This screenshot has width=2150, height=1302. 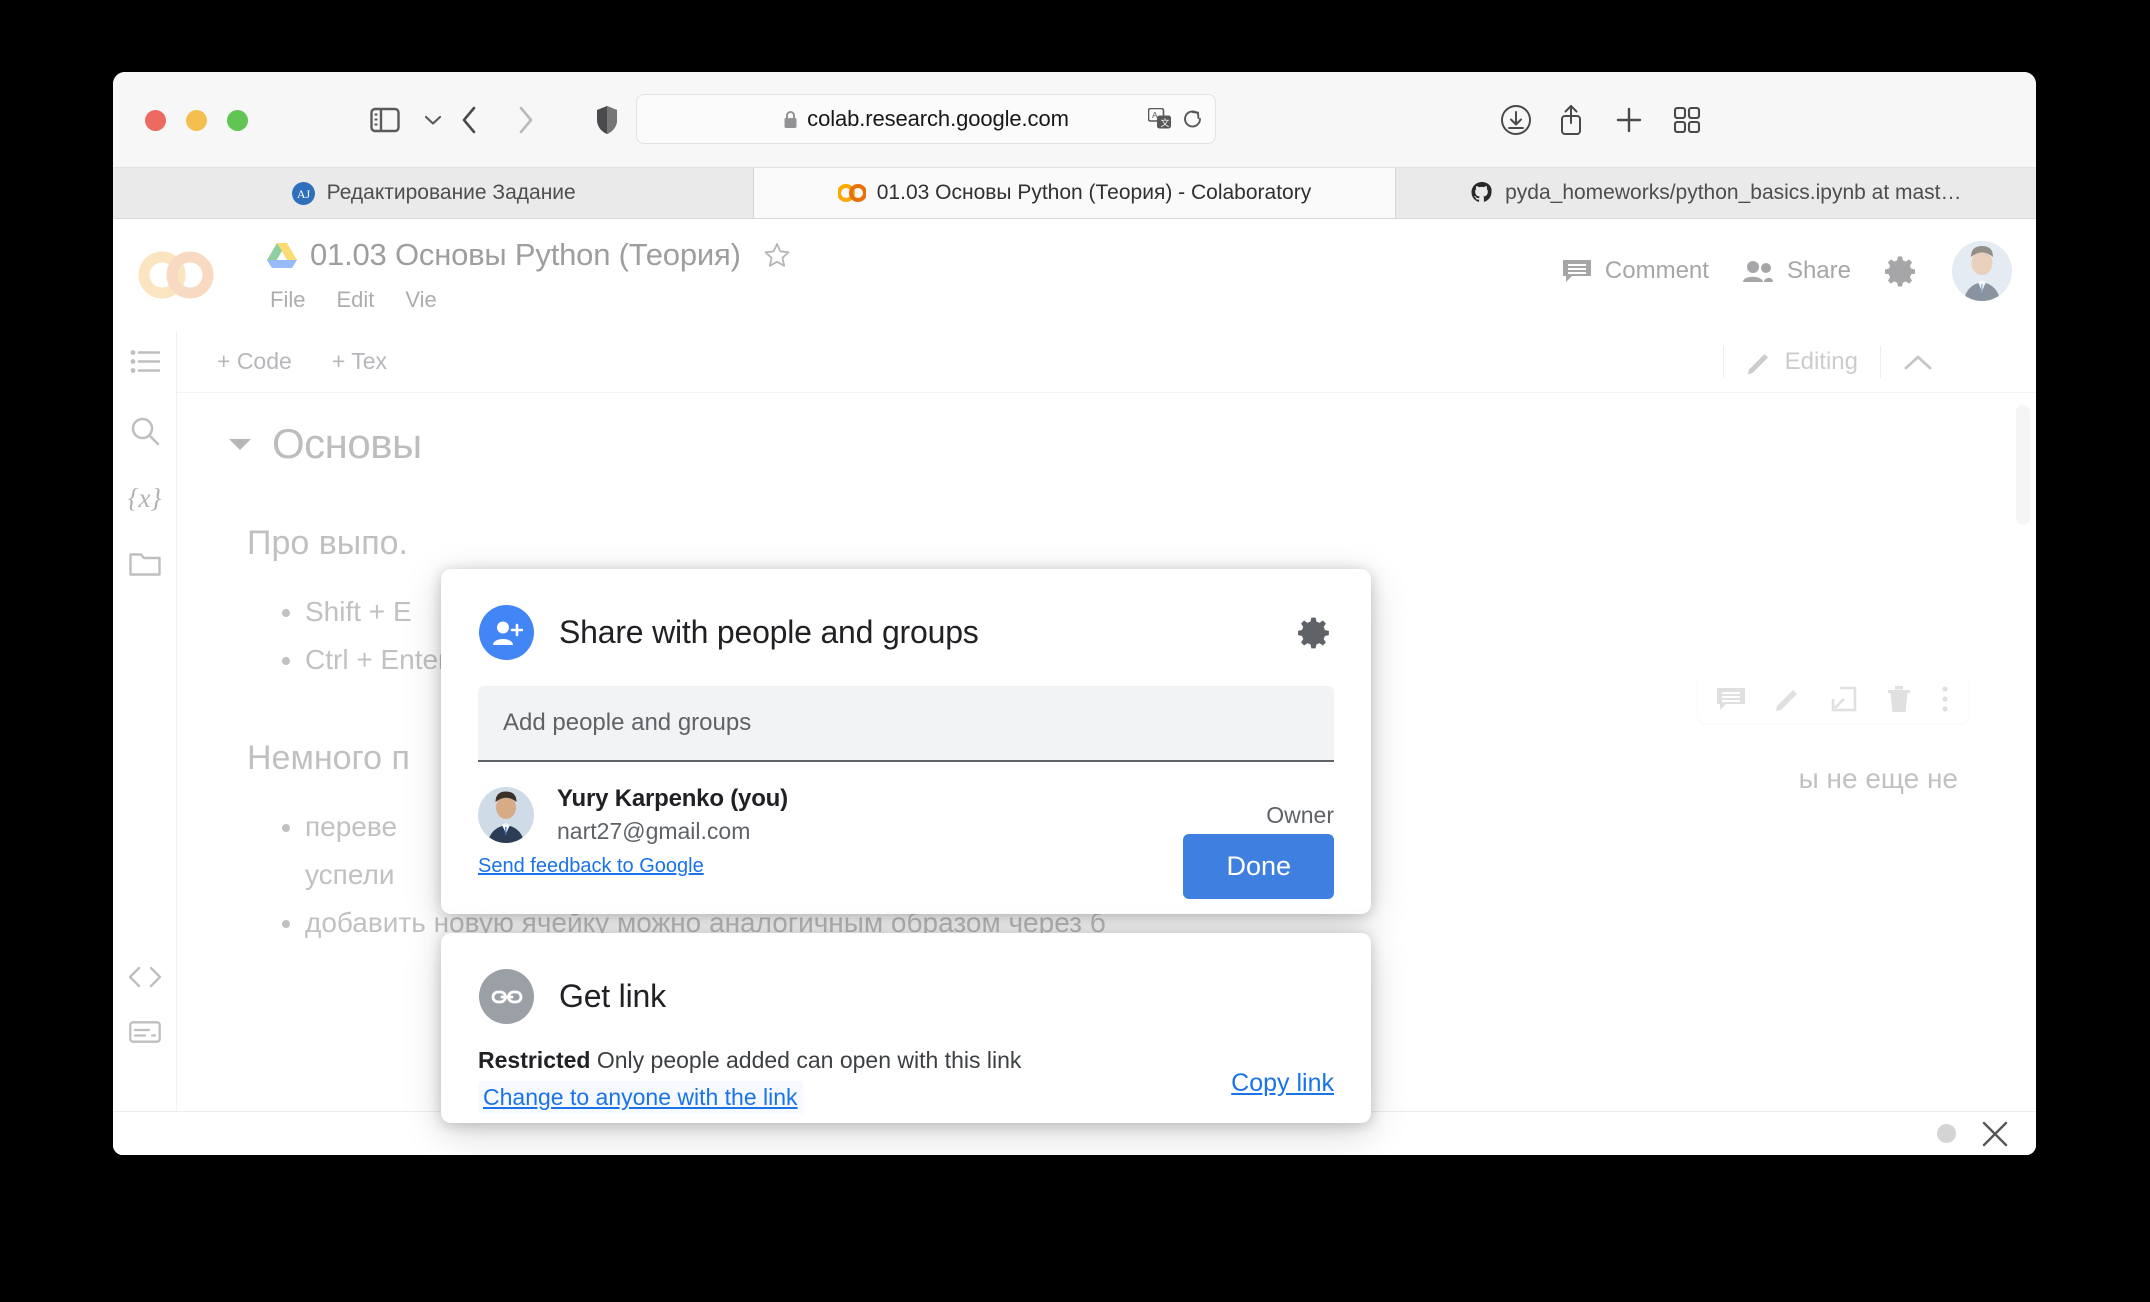 What do you see at coordinates (1687, 120) in the screenshot?
I see `tab-overview-icon` at bounding box center [1687, 120].